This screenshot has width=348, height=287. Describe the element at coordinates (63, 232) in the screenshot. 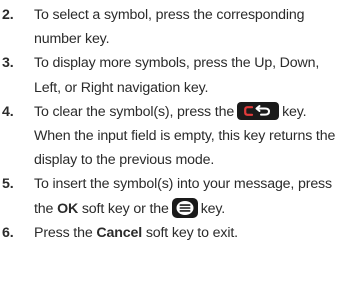

I see `step-text-pre: Press the` at that location.